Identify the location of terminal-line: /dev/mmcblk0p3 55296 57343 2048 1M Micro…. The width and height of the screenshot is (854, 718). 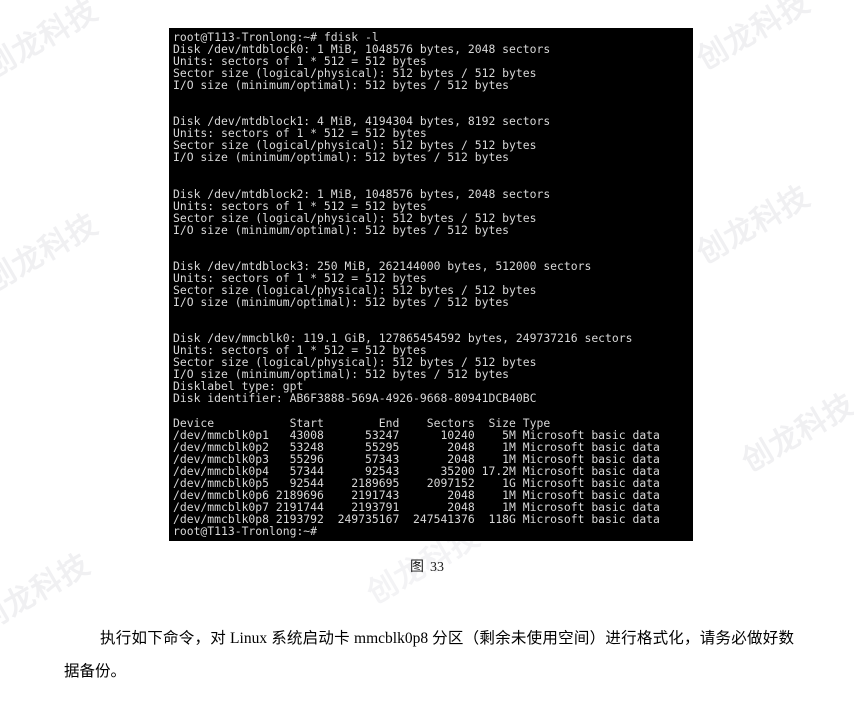
(416, 458).